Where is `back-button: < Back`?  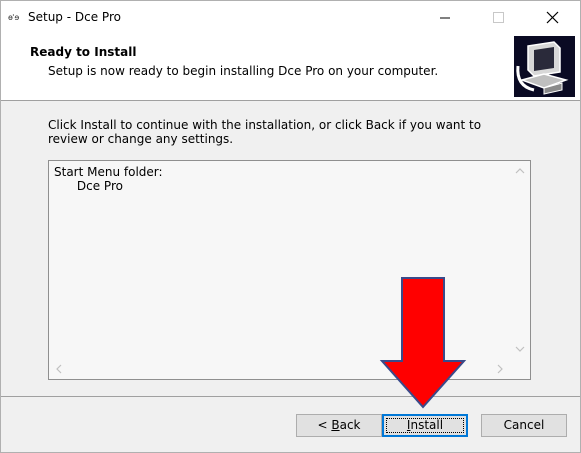
back-button: < Back is located at coordinates (339, 425).